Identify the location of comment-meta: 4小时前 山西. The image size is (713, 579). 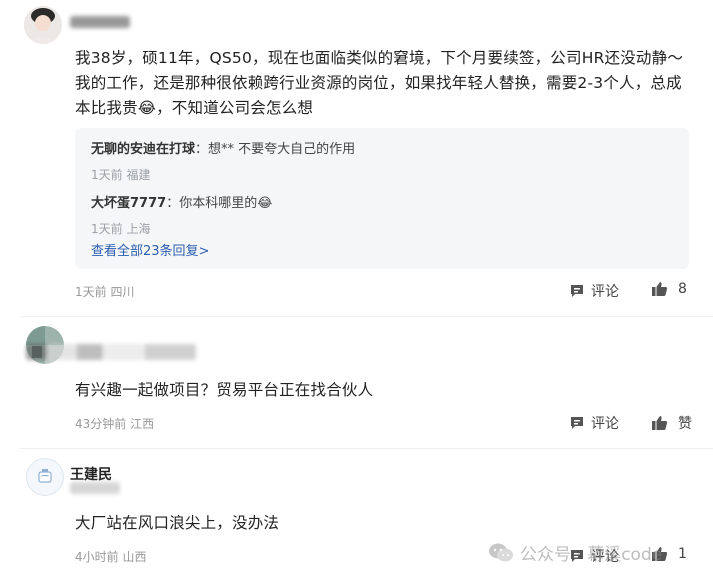
(111, 557).